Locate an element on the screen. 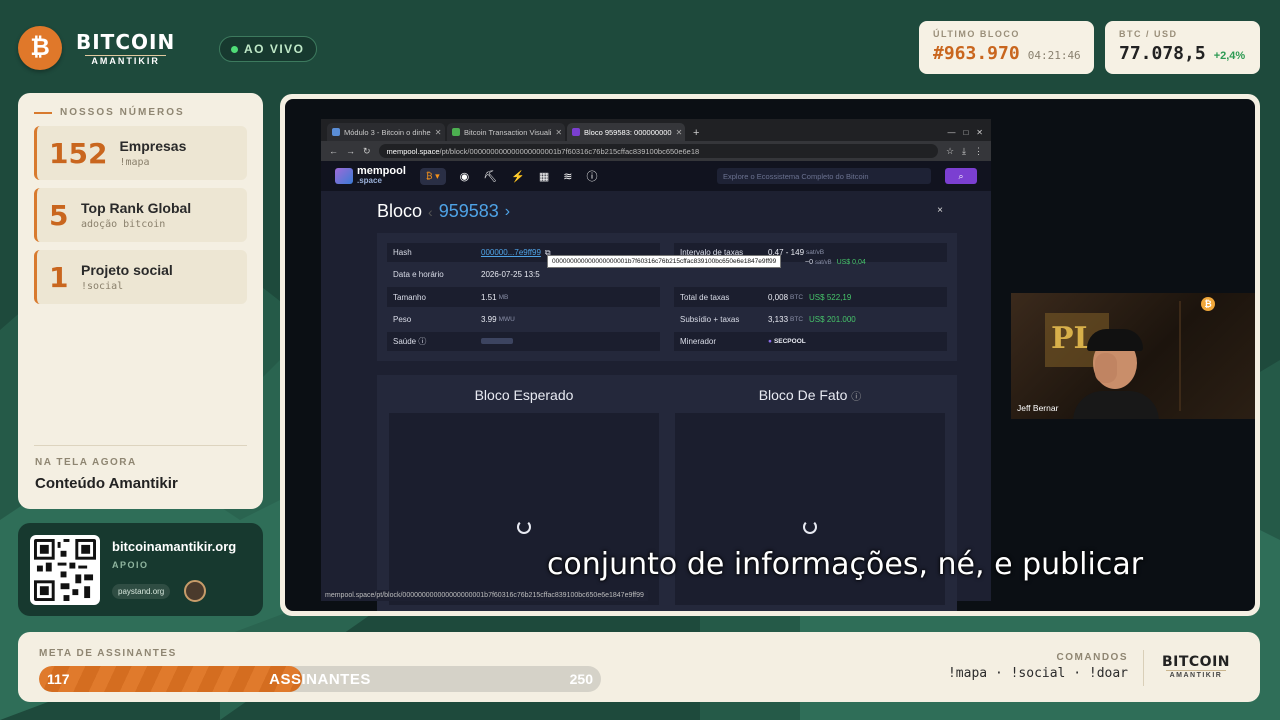 The width and height of the screenshot is (1280, 720). last-block-card: ÚLTIMO BLOCO #963.970 04:21:46 is located at coordinates (1006, 47).